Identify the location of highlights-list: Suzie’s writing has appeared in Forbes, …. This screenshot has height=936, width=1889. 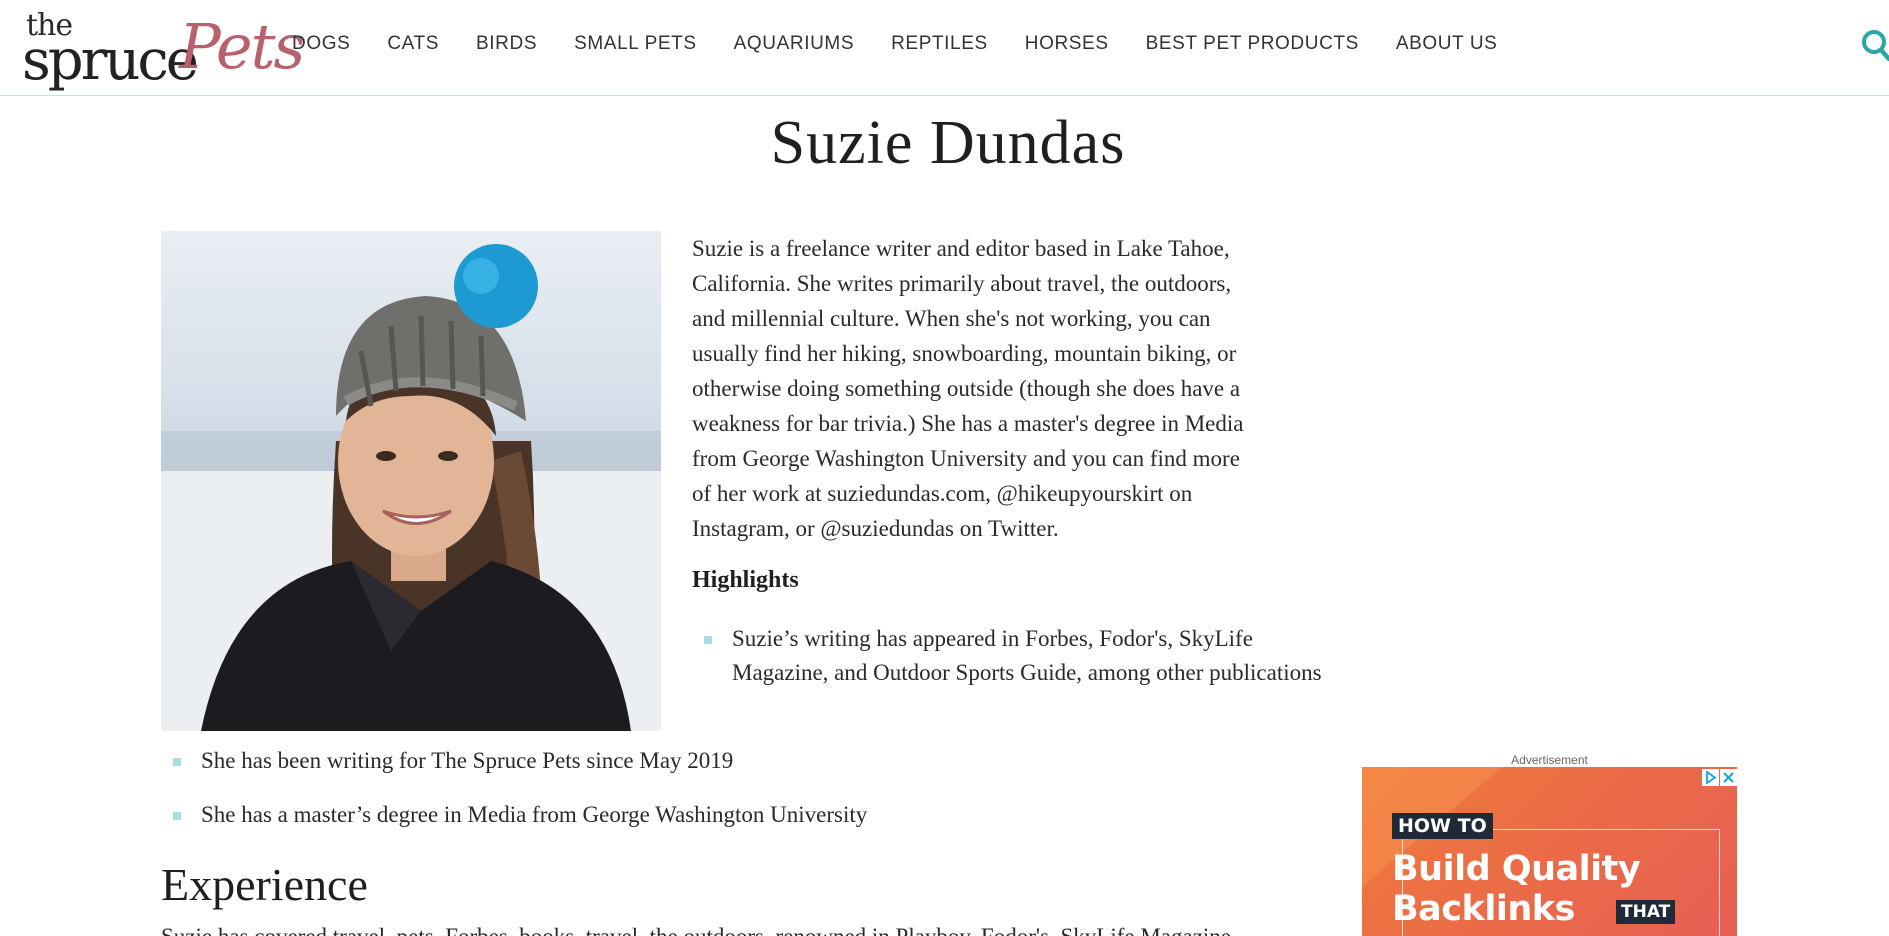
(1028, 656).